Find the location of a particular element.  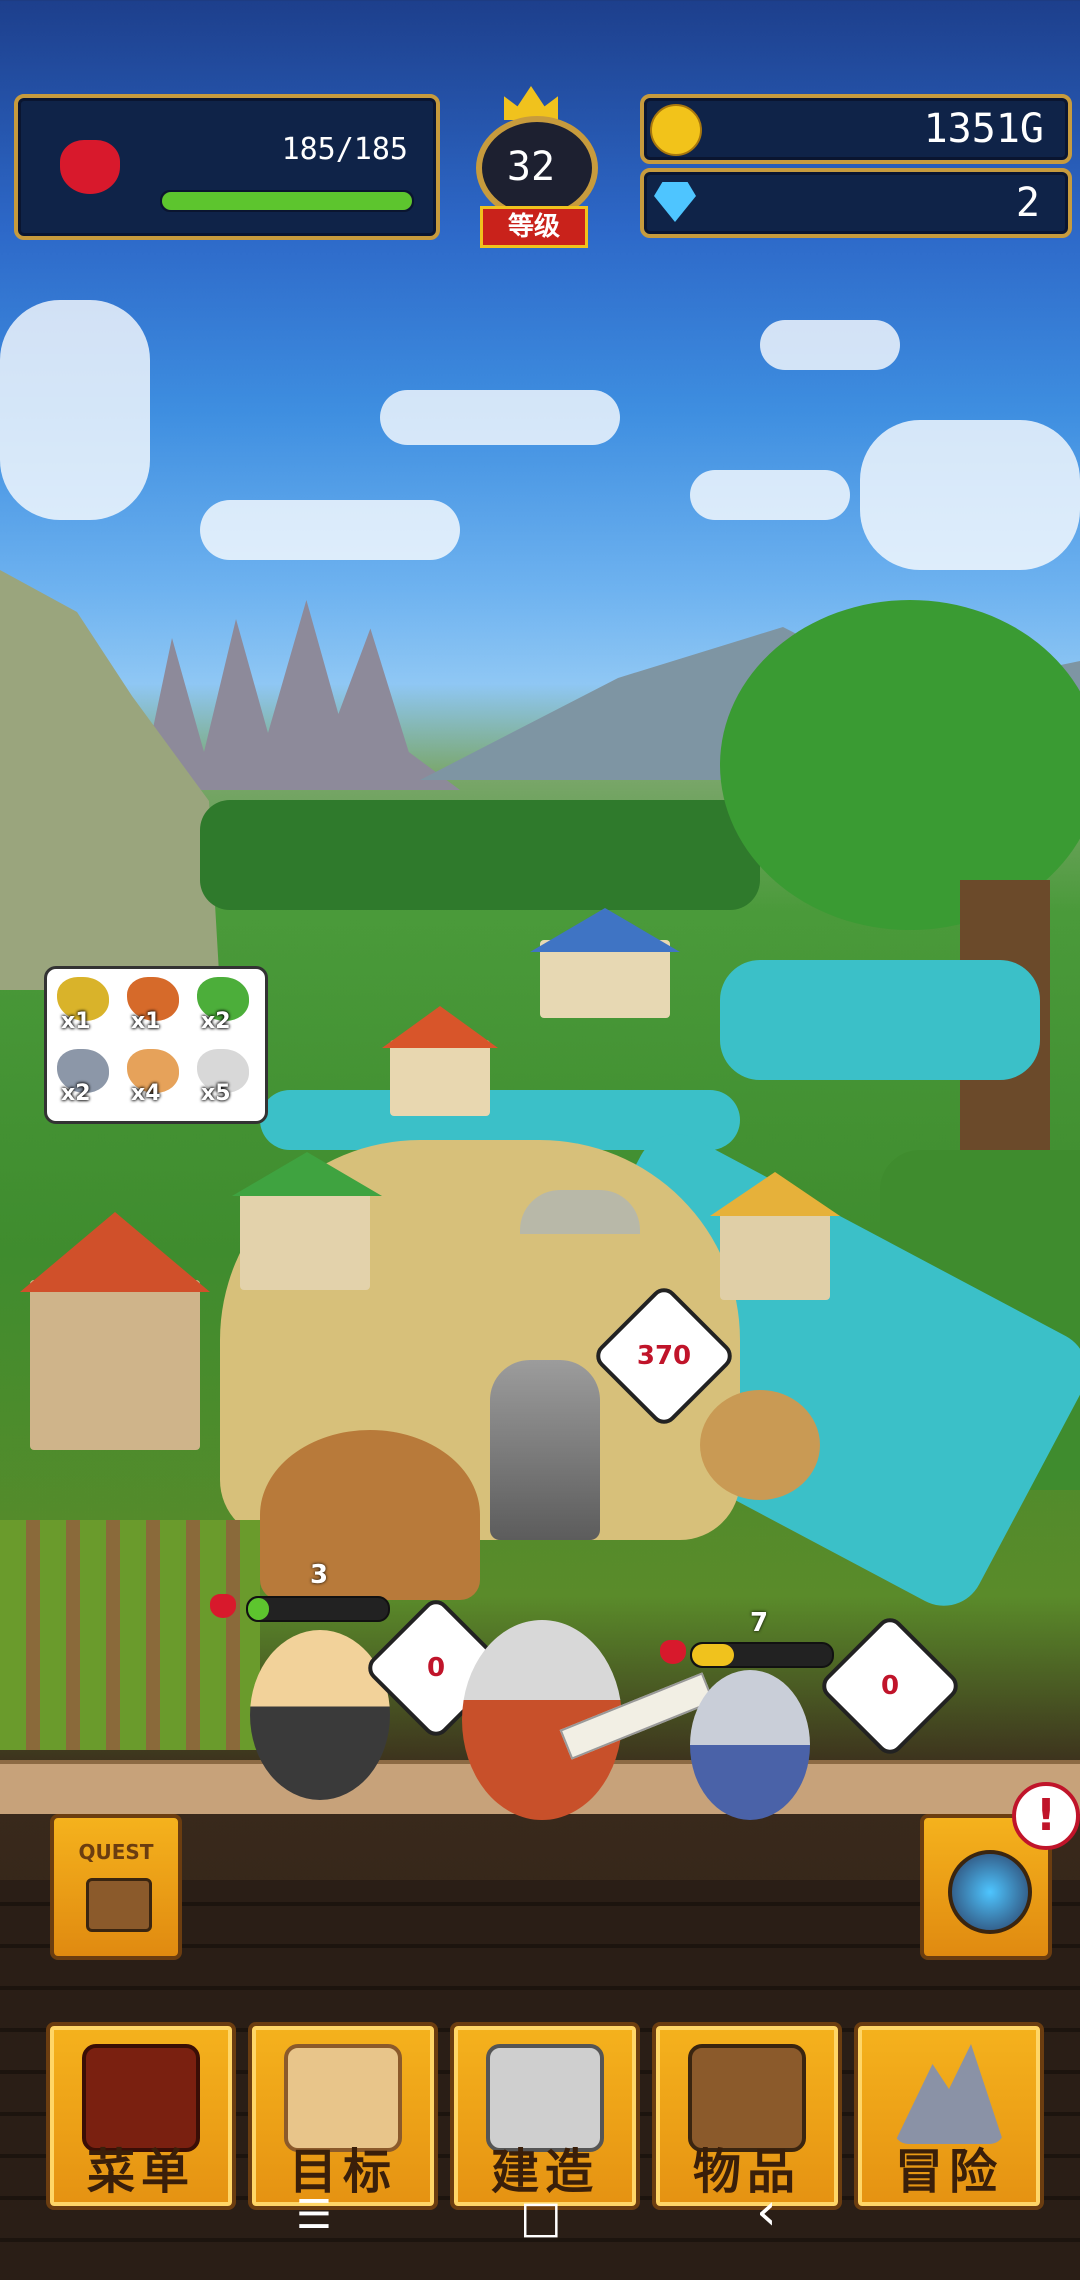

green-shop is located at coordinates (305, 1240).